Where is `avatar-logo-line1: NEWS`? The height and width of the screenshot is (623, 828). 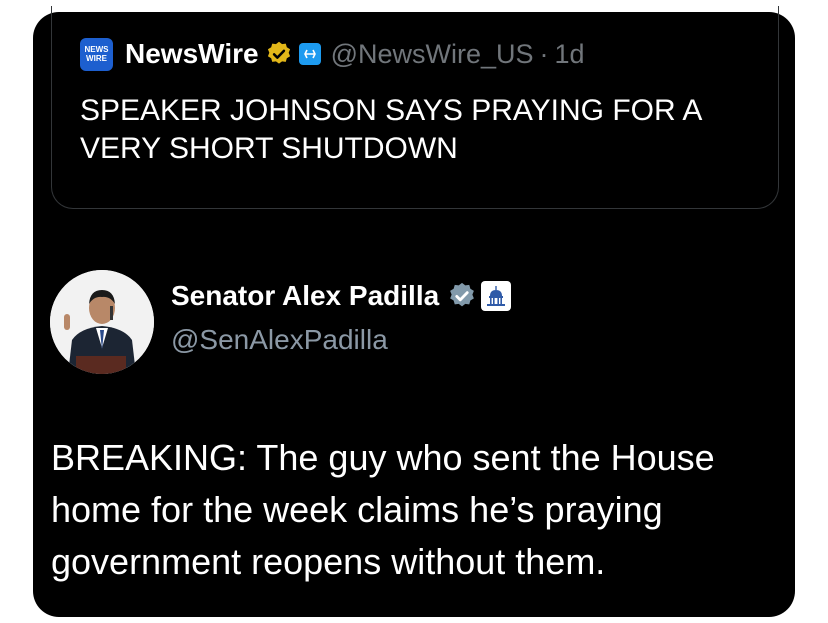
avatar-logo-line1: NEWS is located at coordinates (96, 49).